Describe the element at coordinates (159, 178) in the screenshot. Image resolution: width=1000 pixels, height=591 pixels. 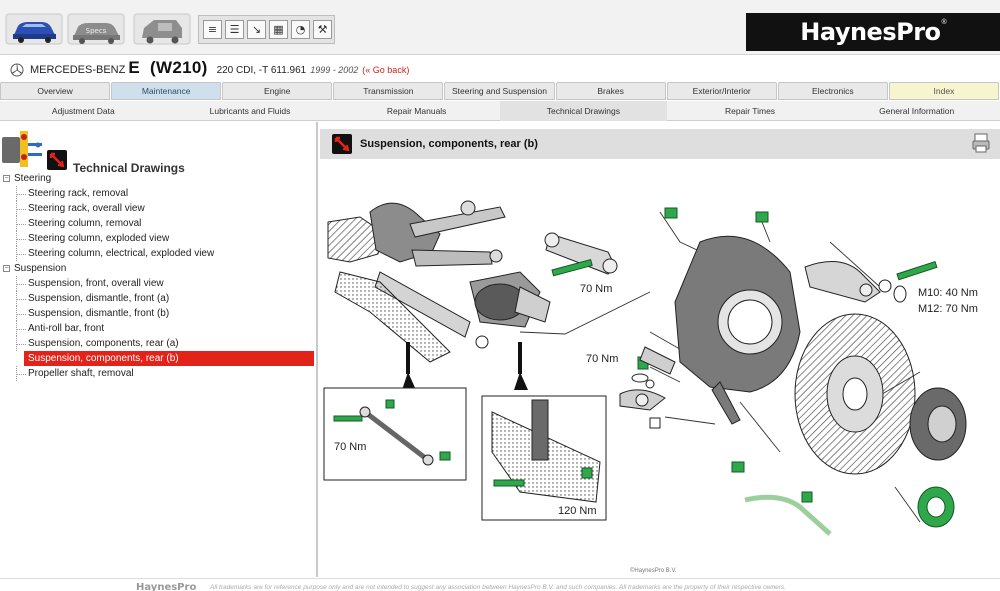
I see `tree-group: − Steering` at that location.